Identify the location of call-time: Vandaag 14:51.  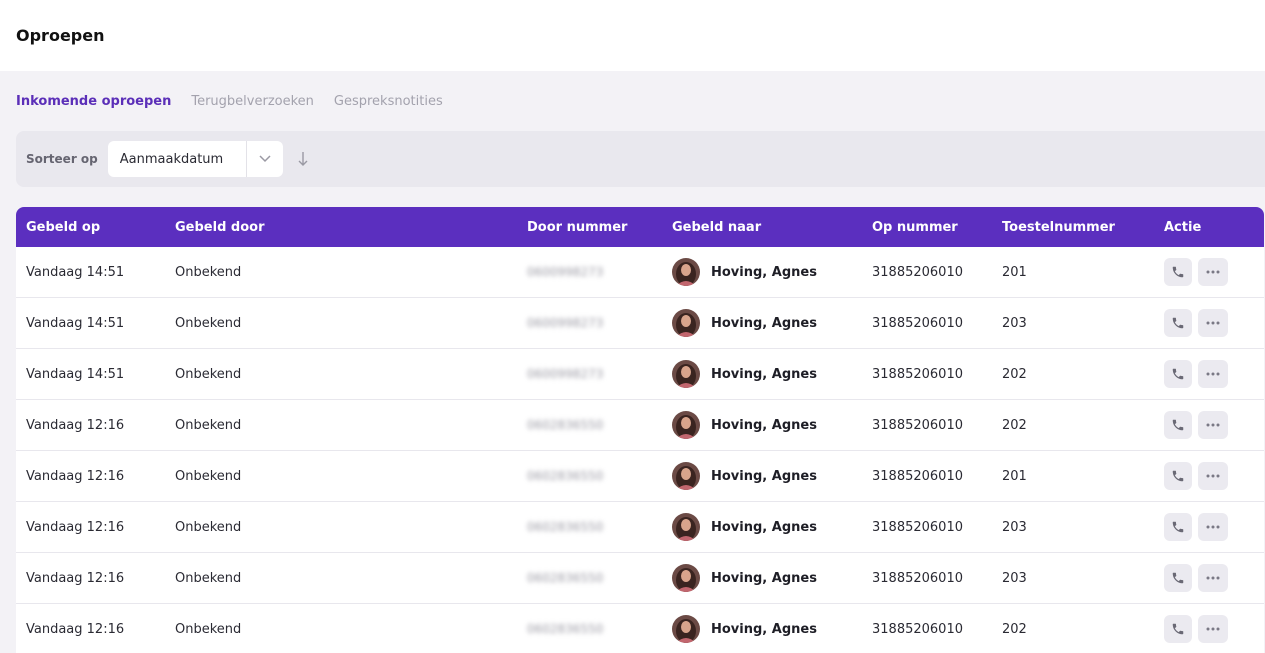
(75, 374).